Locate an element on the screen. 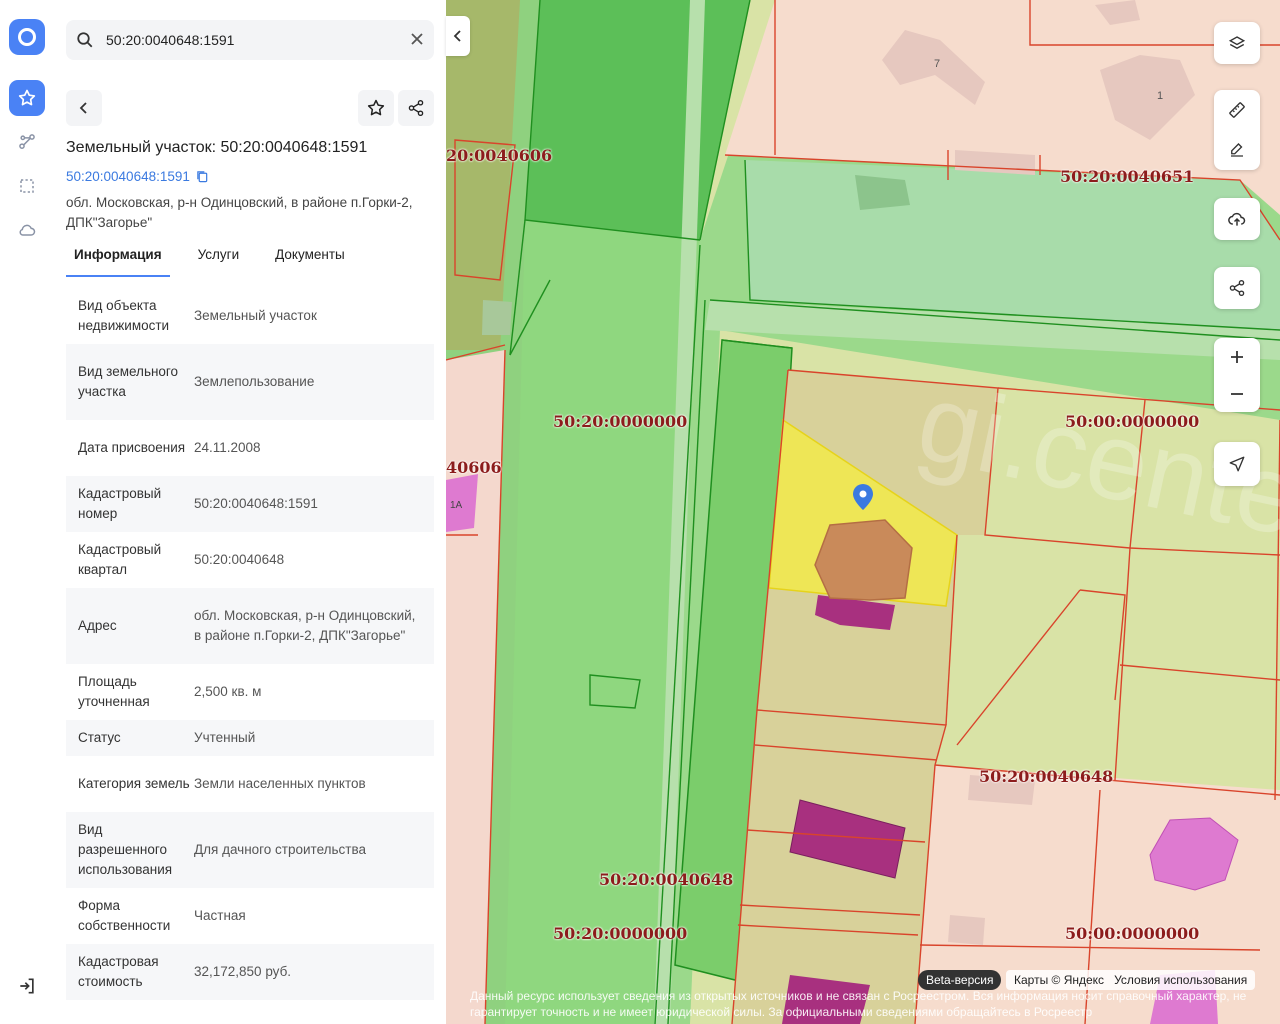 The image size is (1280, 1024). search-input: 50:20:0040648:1591 is located at coordinates (170, 40).